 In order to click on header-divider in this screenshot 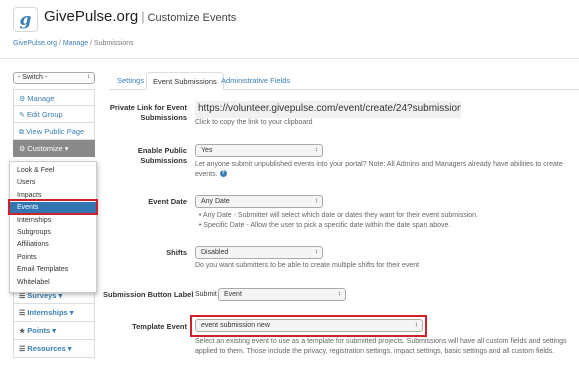, I will do `click(289, 58)`.